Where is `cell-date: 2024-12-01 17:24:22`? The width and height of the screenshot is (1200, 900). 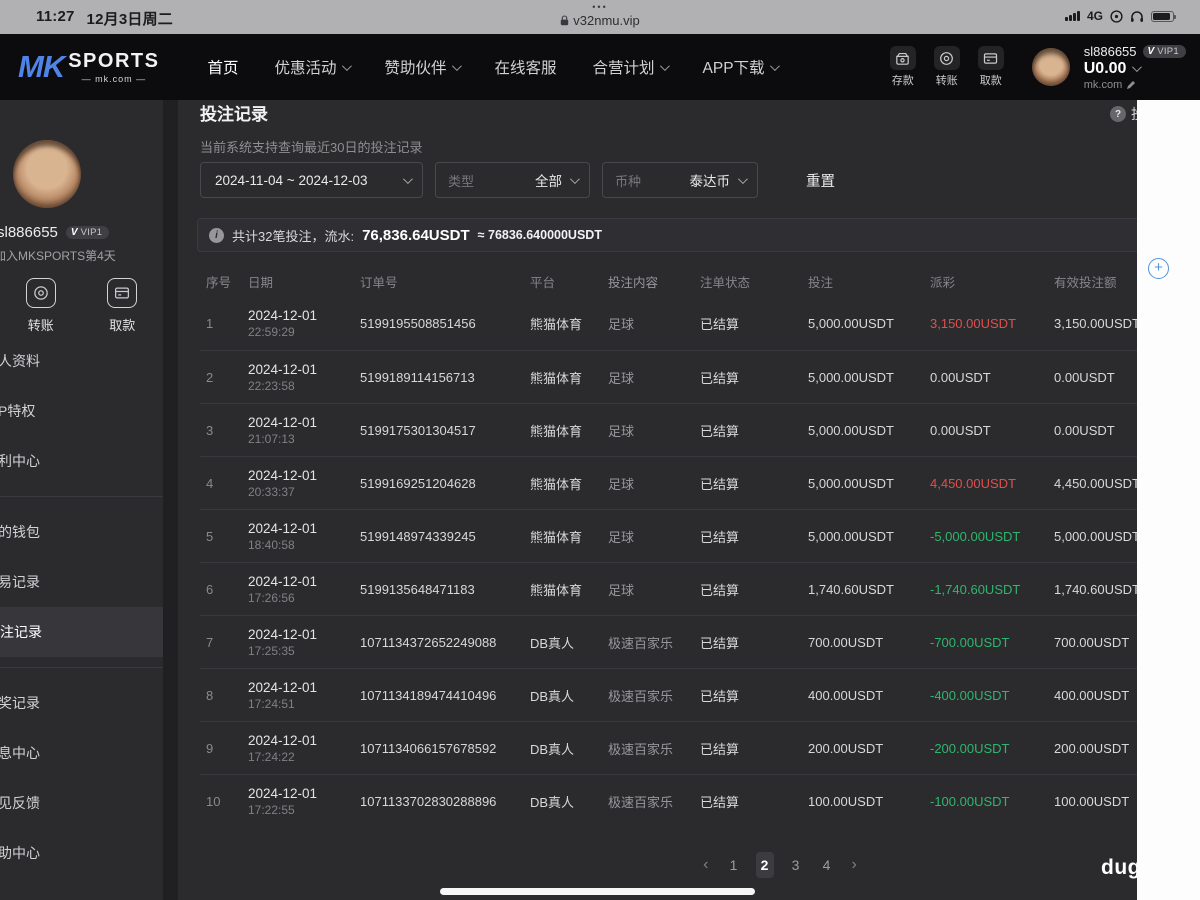 cell-date: 2024-12-01 17:24:22 is located at coordinates (304, 748).